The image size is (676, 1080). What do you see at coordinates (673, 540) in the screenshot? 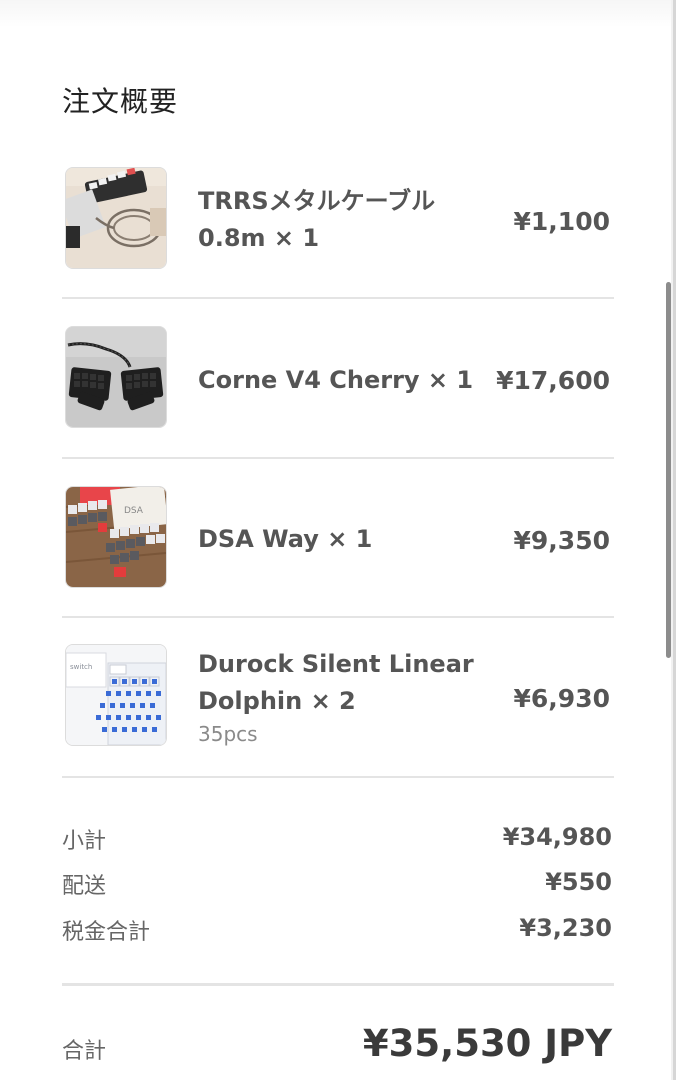
I see `page-scrollbar-track` at bounding box center [673, 540].